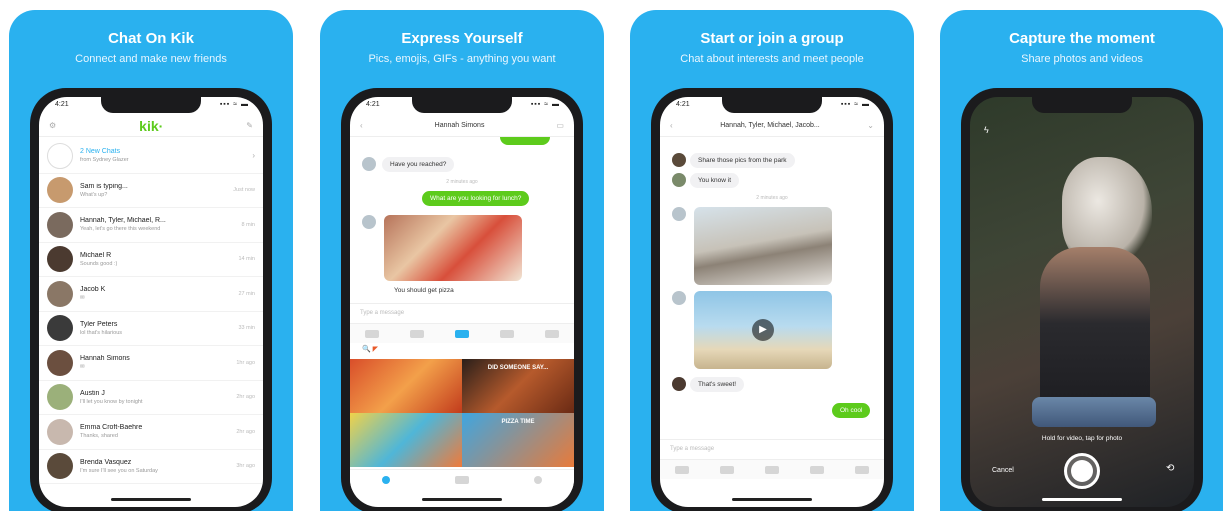 The image size is (1223, 511). Describe the element at coordinates (246, 328) in the screenshot. I see `chat-time: 33 min` at that location.